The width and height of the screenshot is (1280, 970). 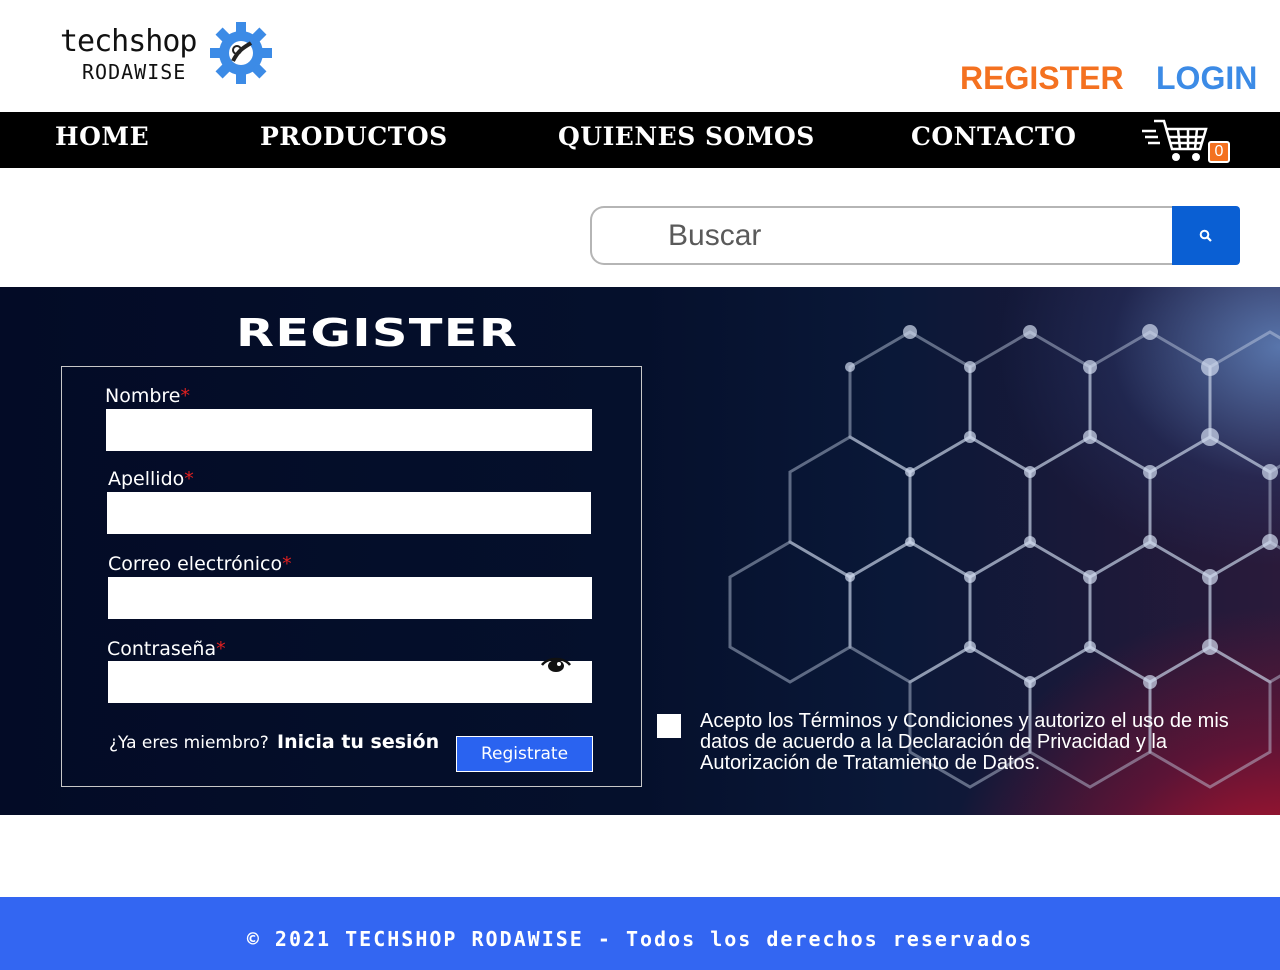 I want to click on login-link: Inicia tu sesión, so click(x=358, y=742).